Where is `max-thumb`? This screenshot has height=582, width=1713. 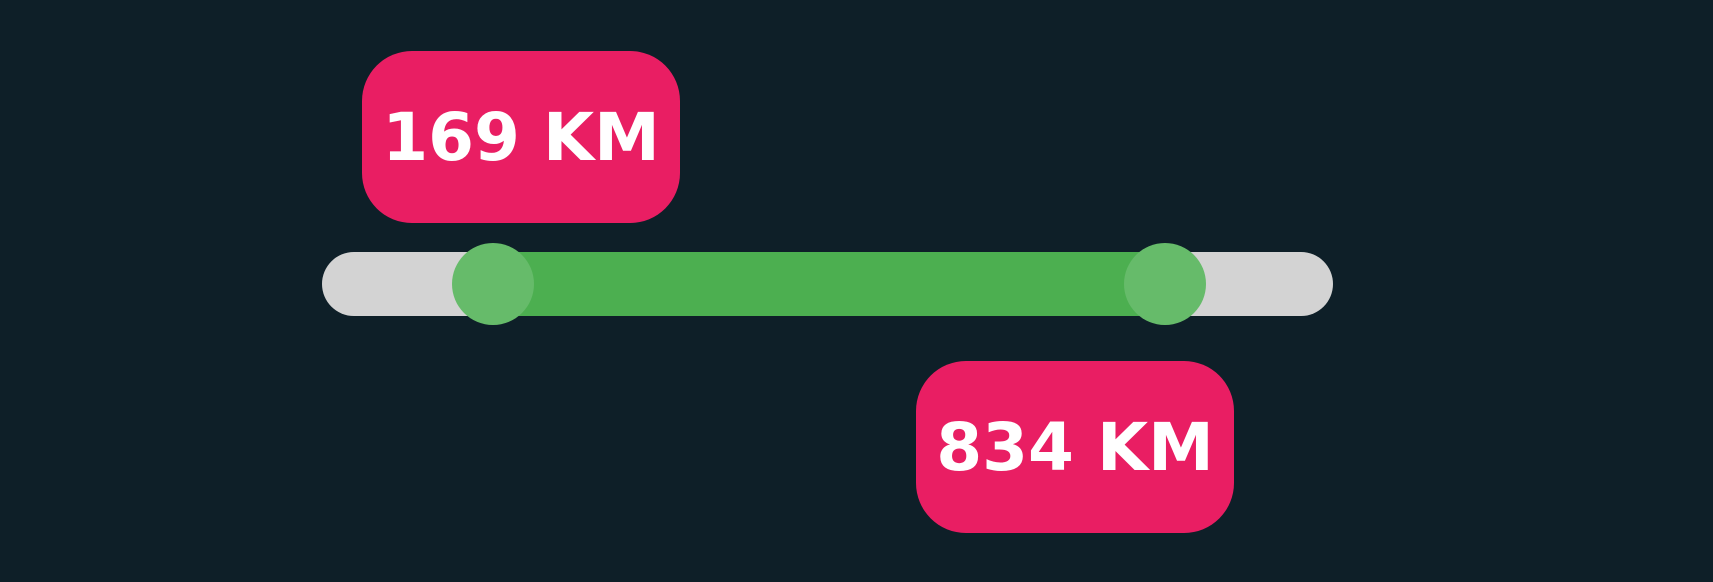
max-thumb is located at coordinates (1165, 284).